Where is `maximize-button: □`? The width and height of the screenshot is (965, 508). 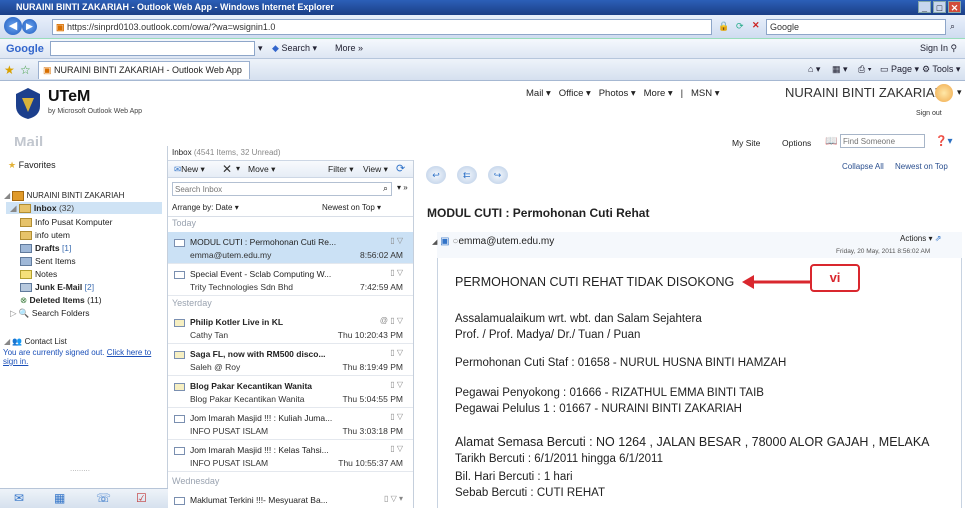
maximize-button: □ is located at coordinates (939, 7).